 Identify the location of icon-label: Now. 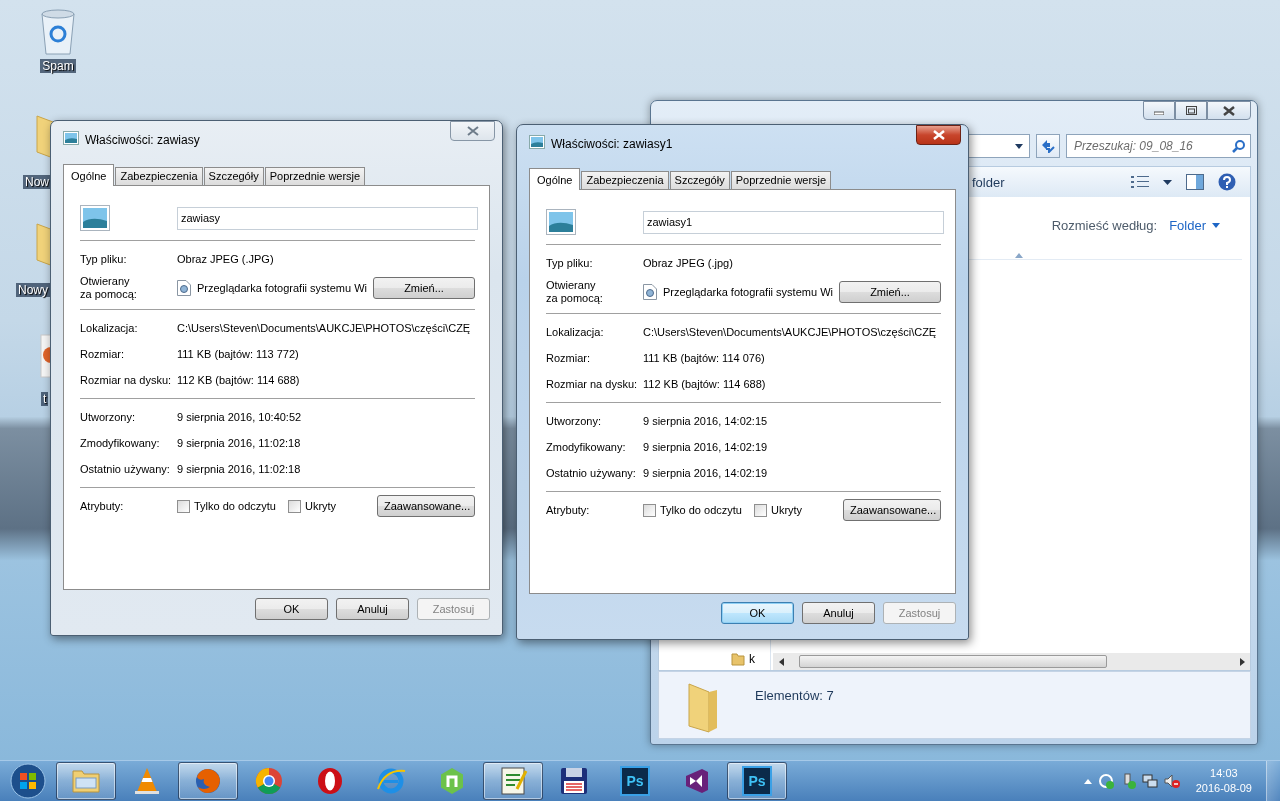
(37, 182).